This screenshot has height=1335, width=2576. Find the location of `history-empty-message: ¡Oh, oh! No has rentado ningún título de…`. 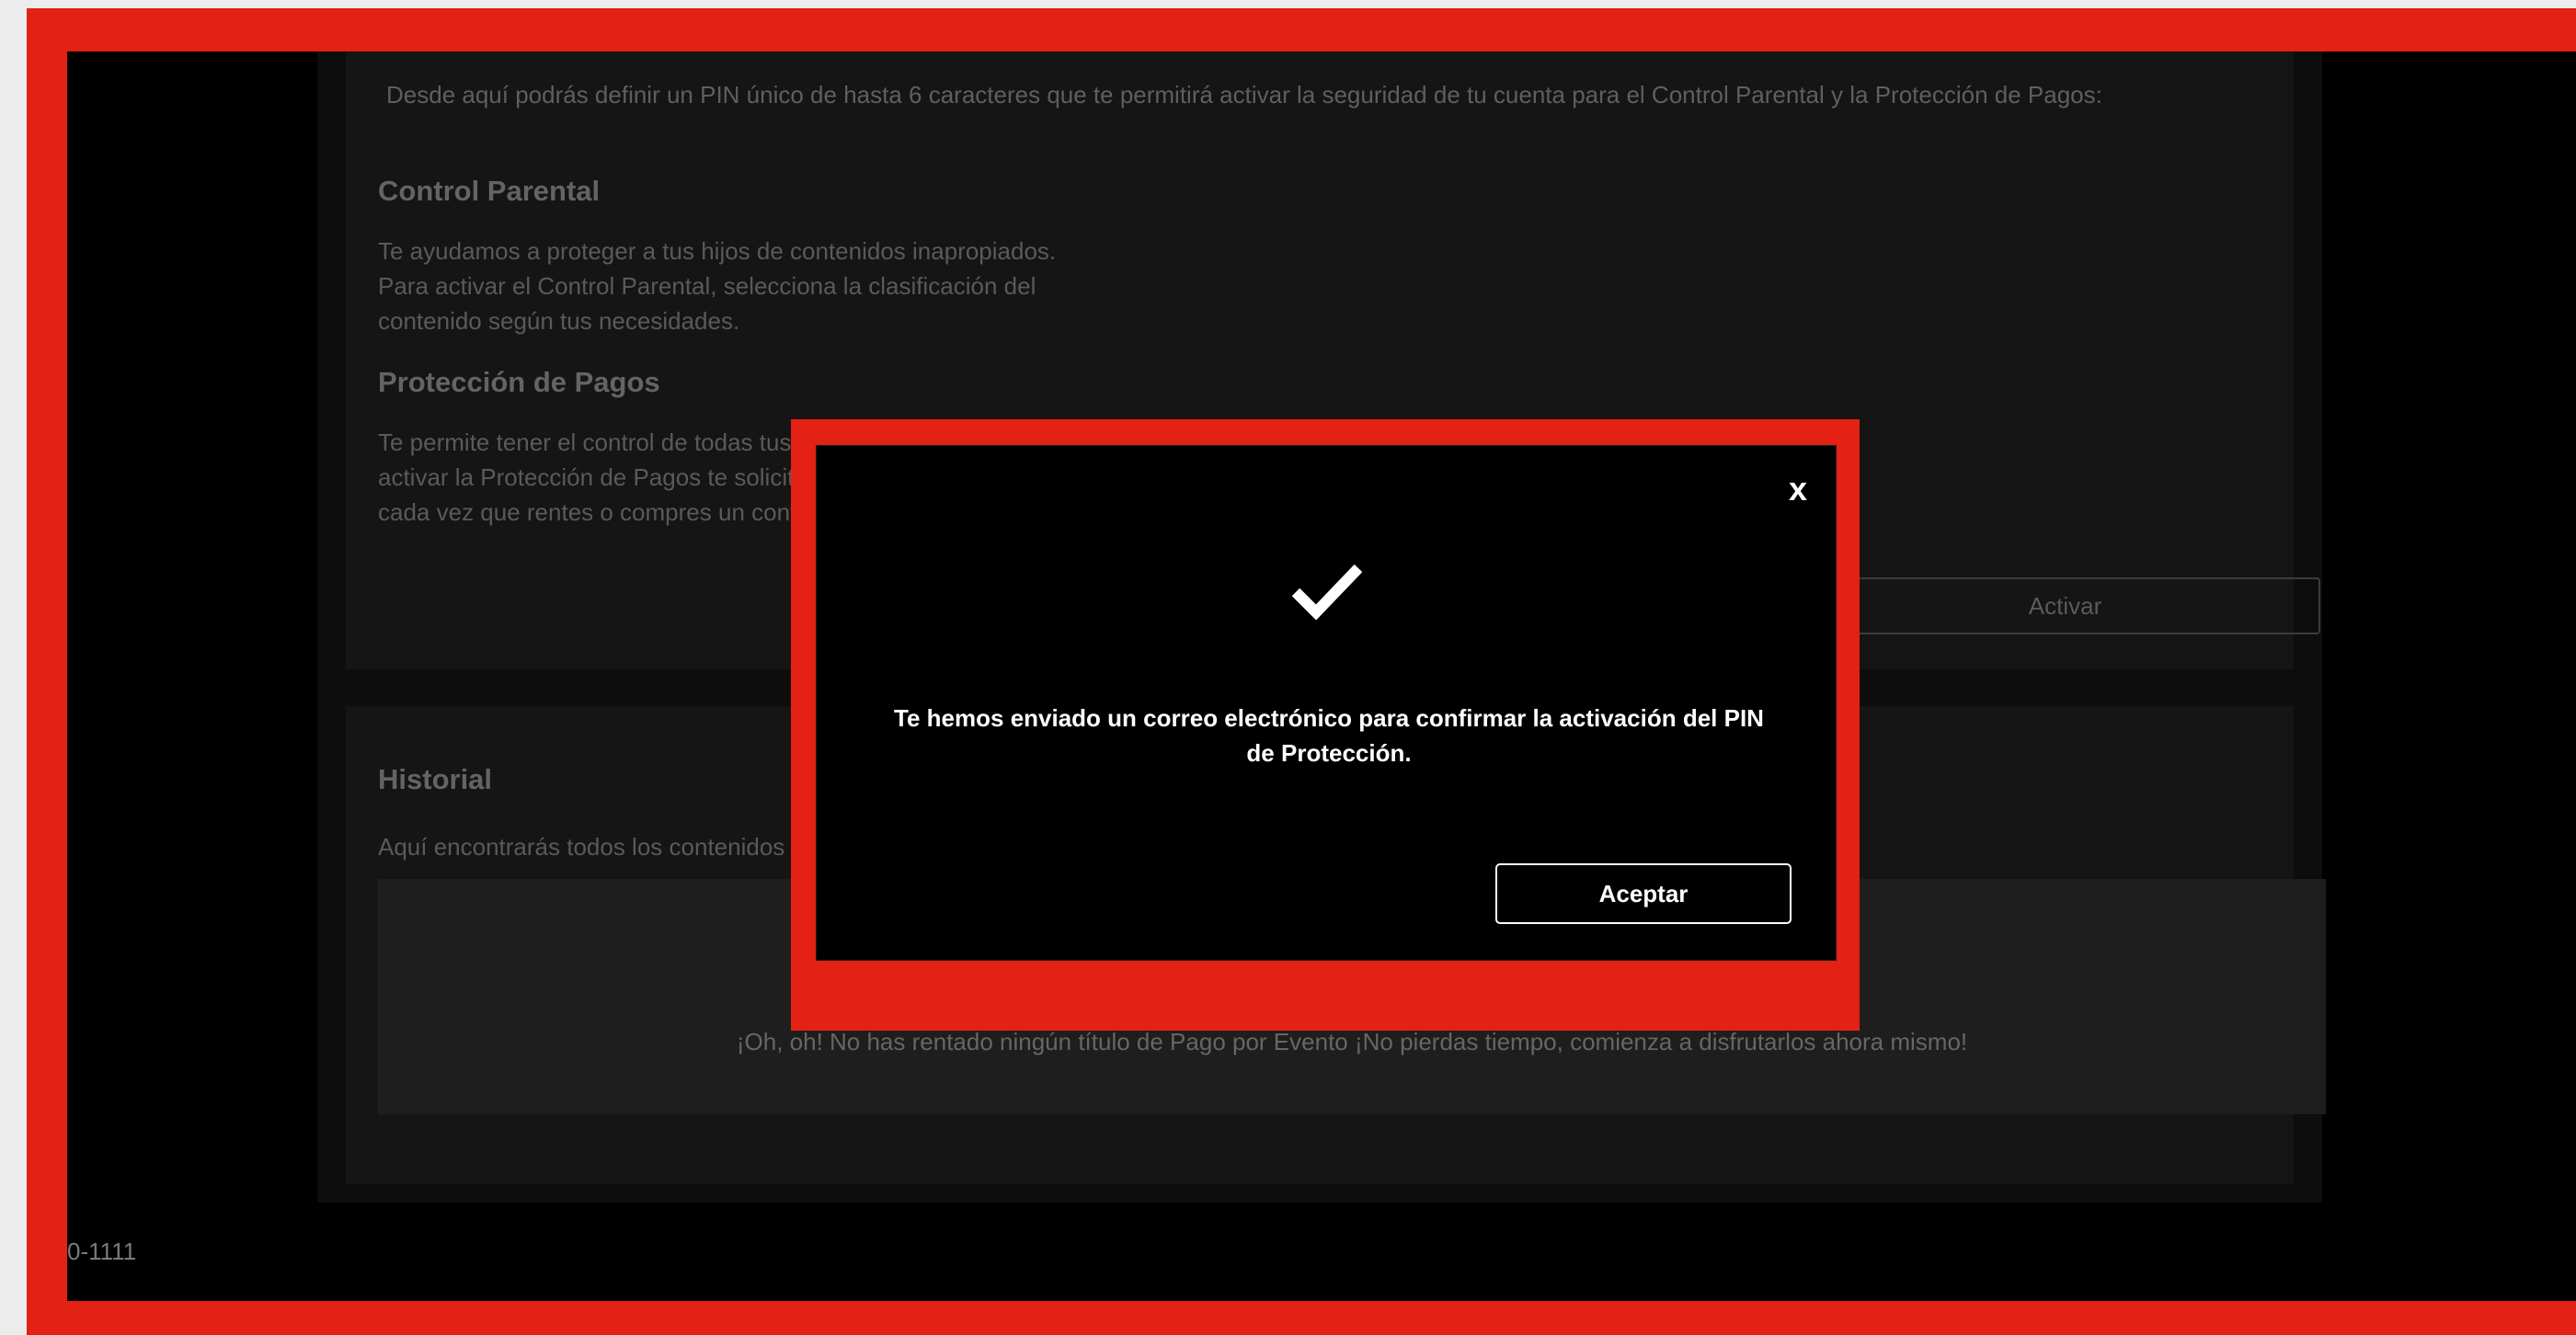

history-empty-message: ¡Oh, oh! No has rentado ningún título de… is located at coordinates (1352, 1041).